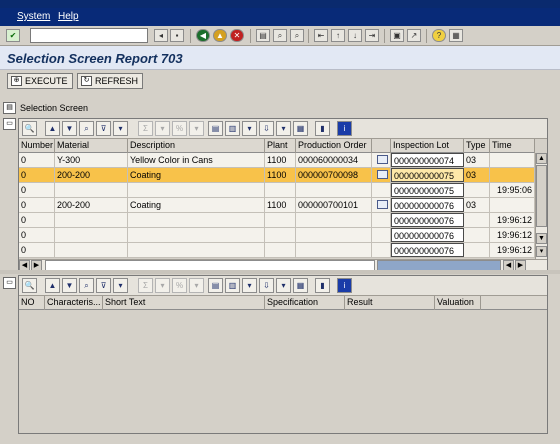 The width and height of the screenshot is (560, 444). I want to click on bottom-grid-side-icon: ▭, so click(9, 283).